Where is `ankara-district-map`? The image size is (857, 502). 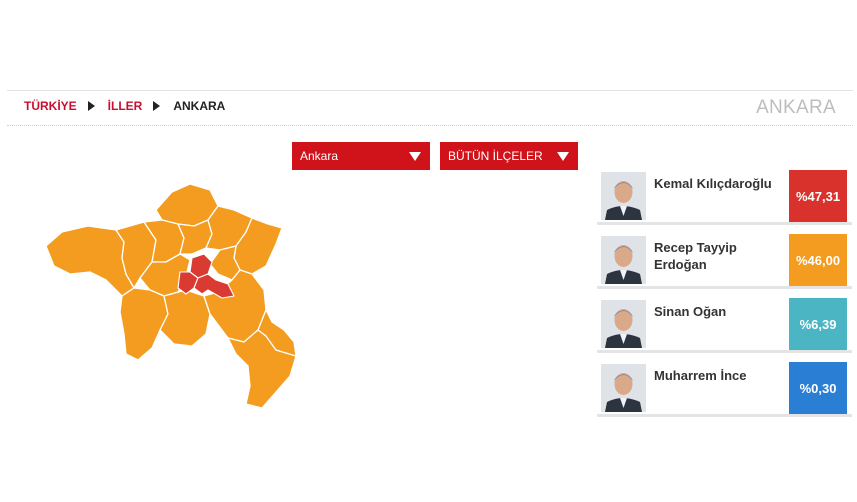
ankara-district-map is located at coordinates (171, 296).